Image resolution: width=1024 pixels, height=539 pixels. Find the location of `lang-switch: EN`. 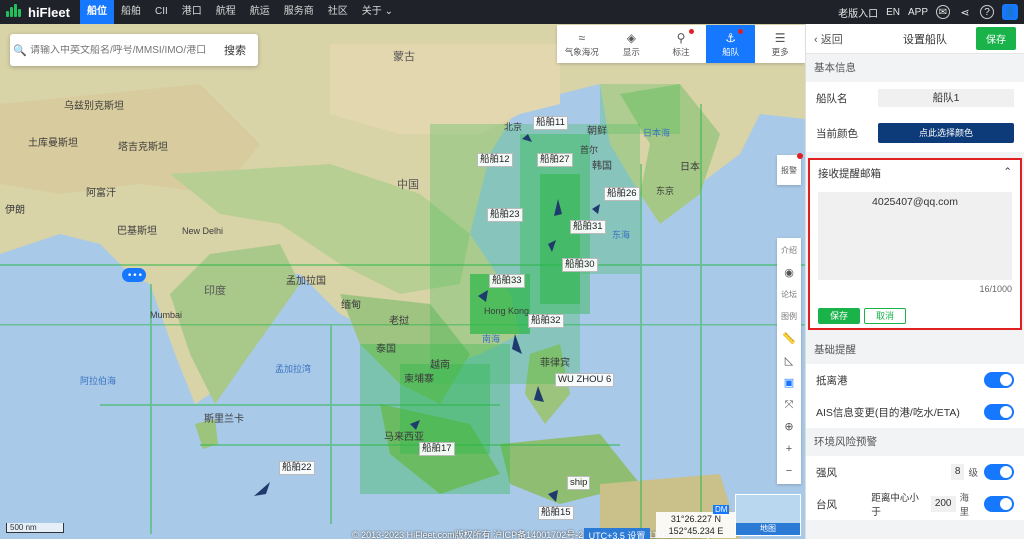

lang-switch: EN is located at coordinates (893, 12).